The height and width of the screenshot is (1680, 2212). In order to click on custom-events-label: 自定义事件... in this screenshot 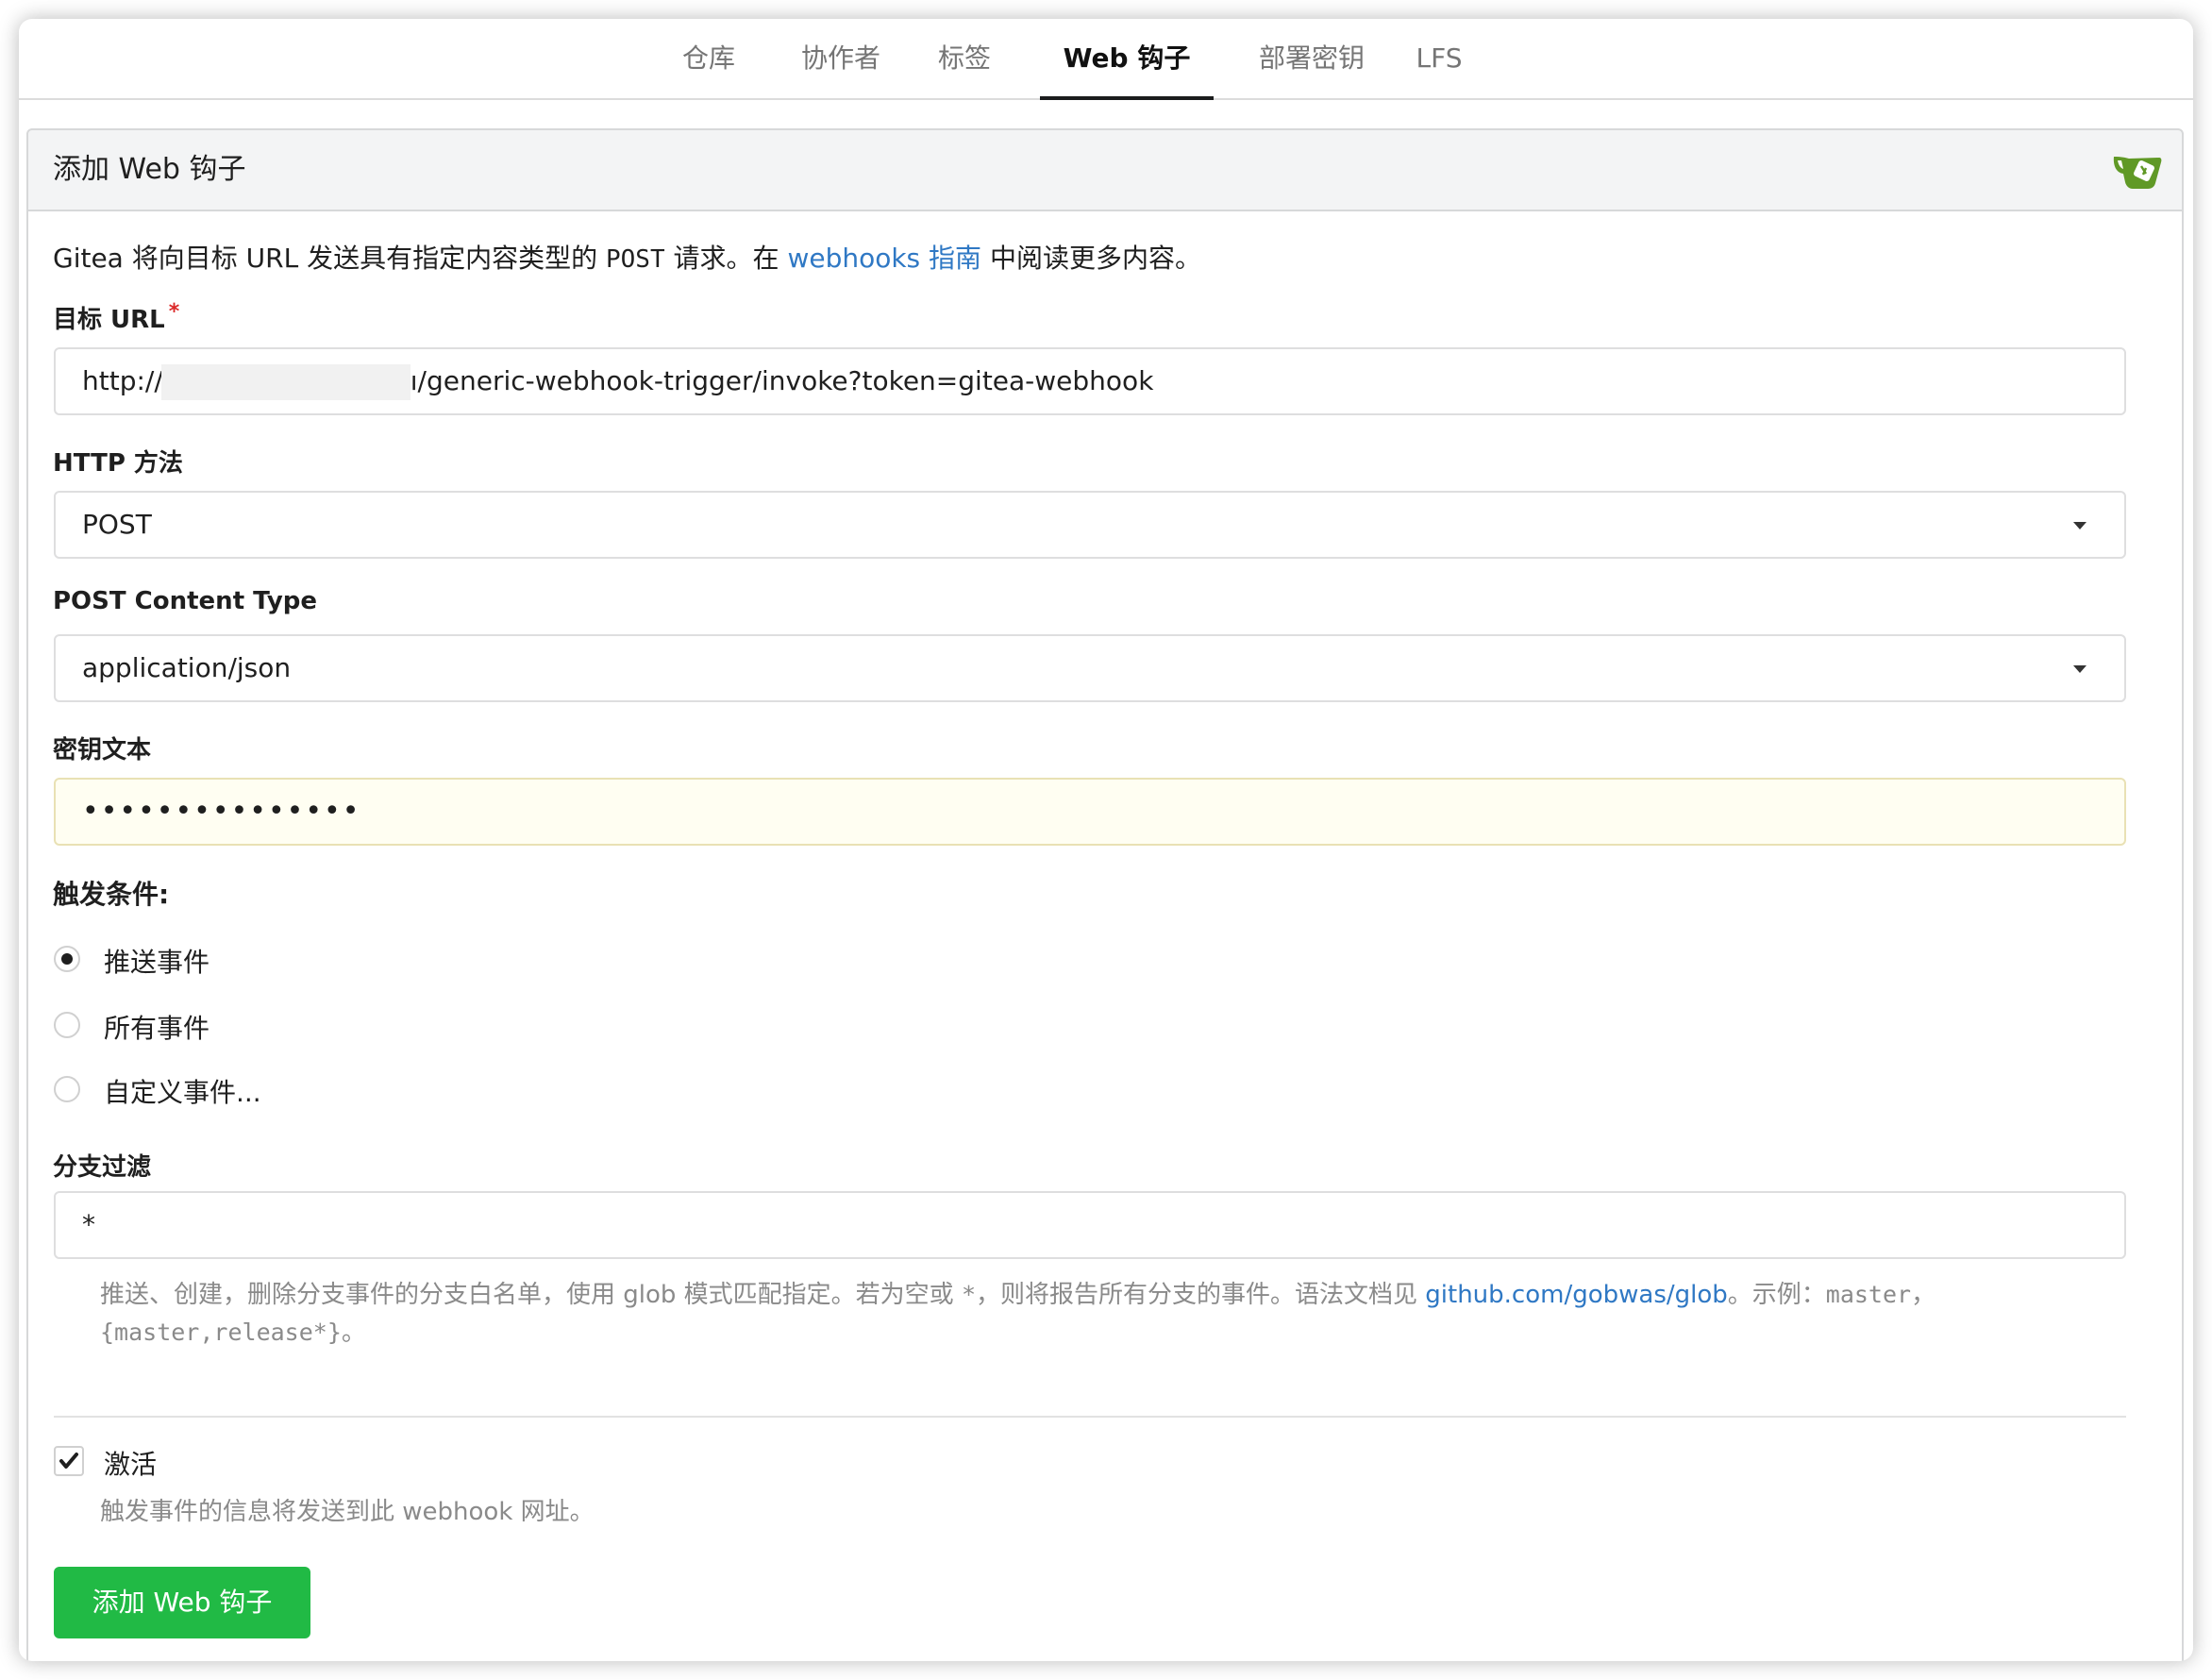, I will do `click(182, 1091)`.